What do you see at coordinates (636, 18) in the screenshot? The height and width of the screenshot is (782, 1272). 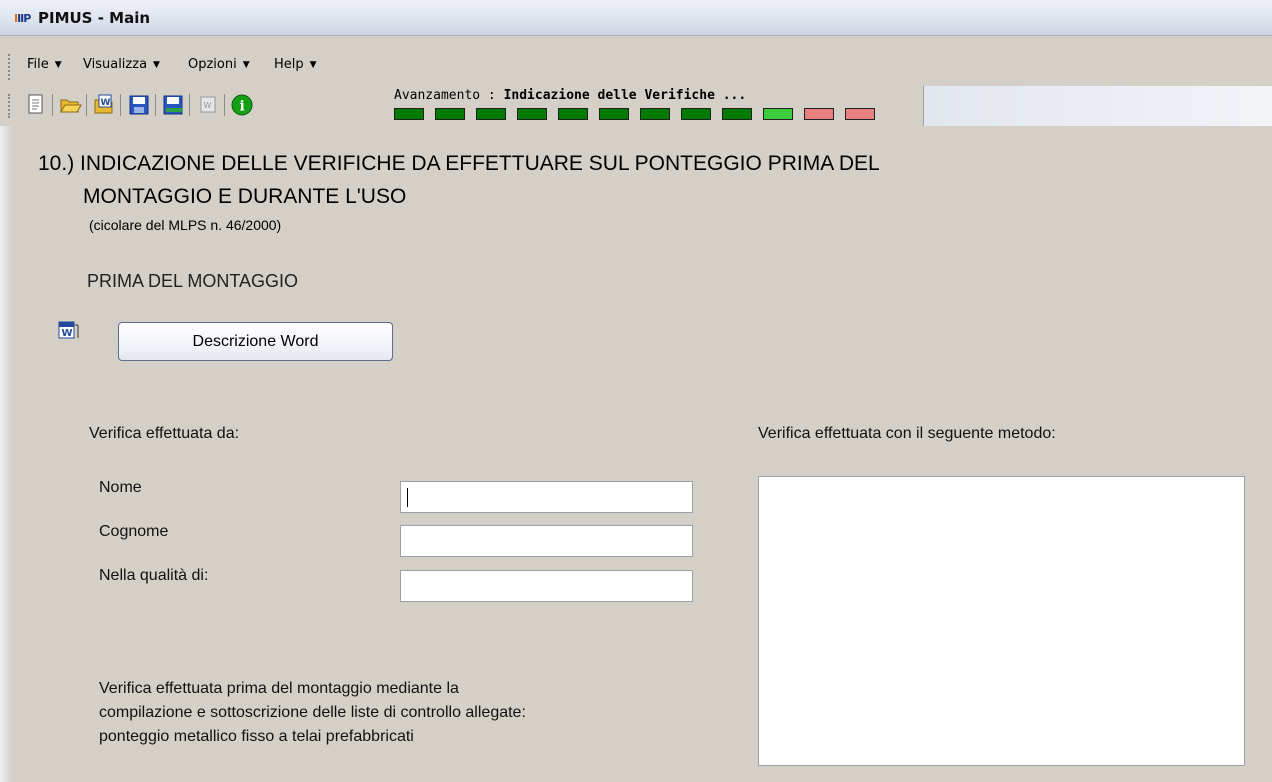 I see `title-bar: IIIP PIMUS - Main` at bounding box center [636, 18].